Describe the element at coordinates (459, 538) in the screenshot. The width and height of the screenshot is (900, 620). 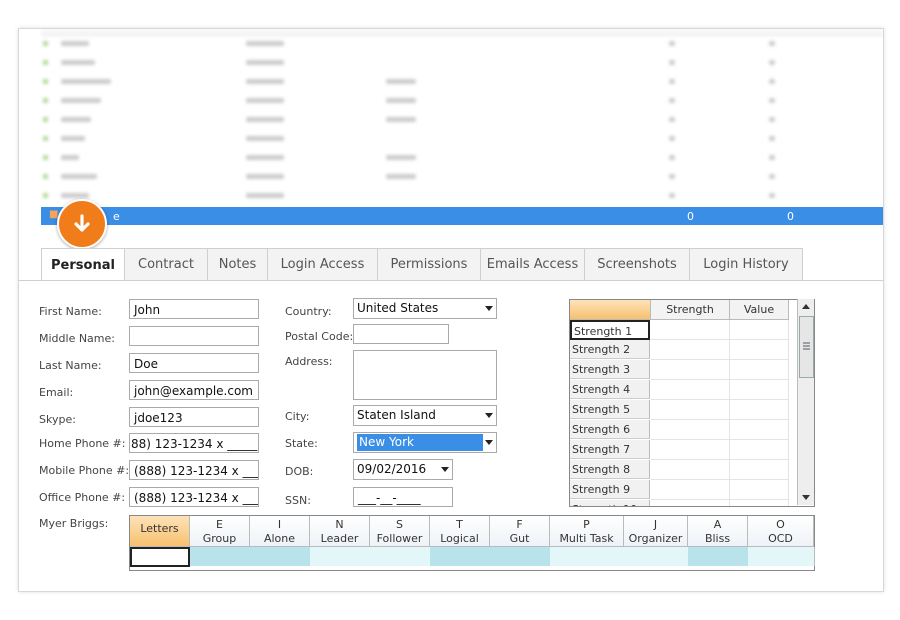
I see `myer-briggs-label: Logical` at that location.